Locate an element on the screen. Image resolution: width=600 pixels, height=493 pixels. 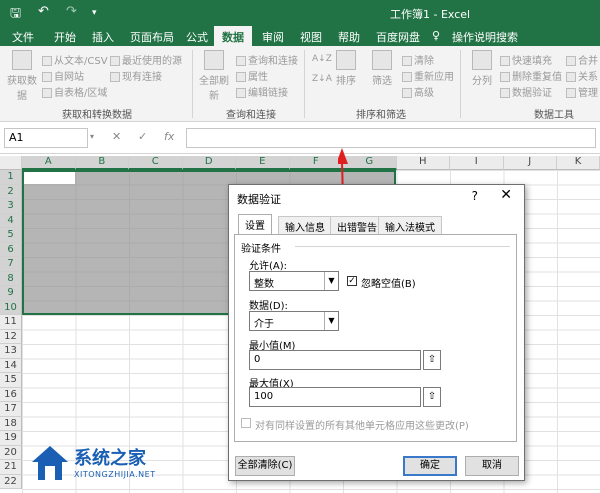
column-header: C is located at coordinates (156, 163).